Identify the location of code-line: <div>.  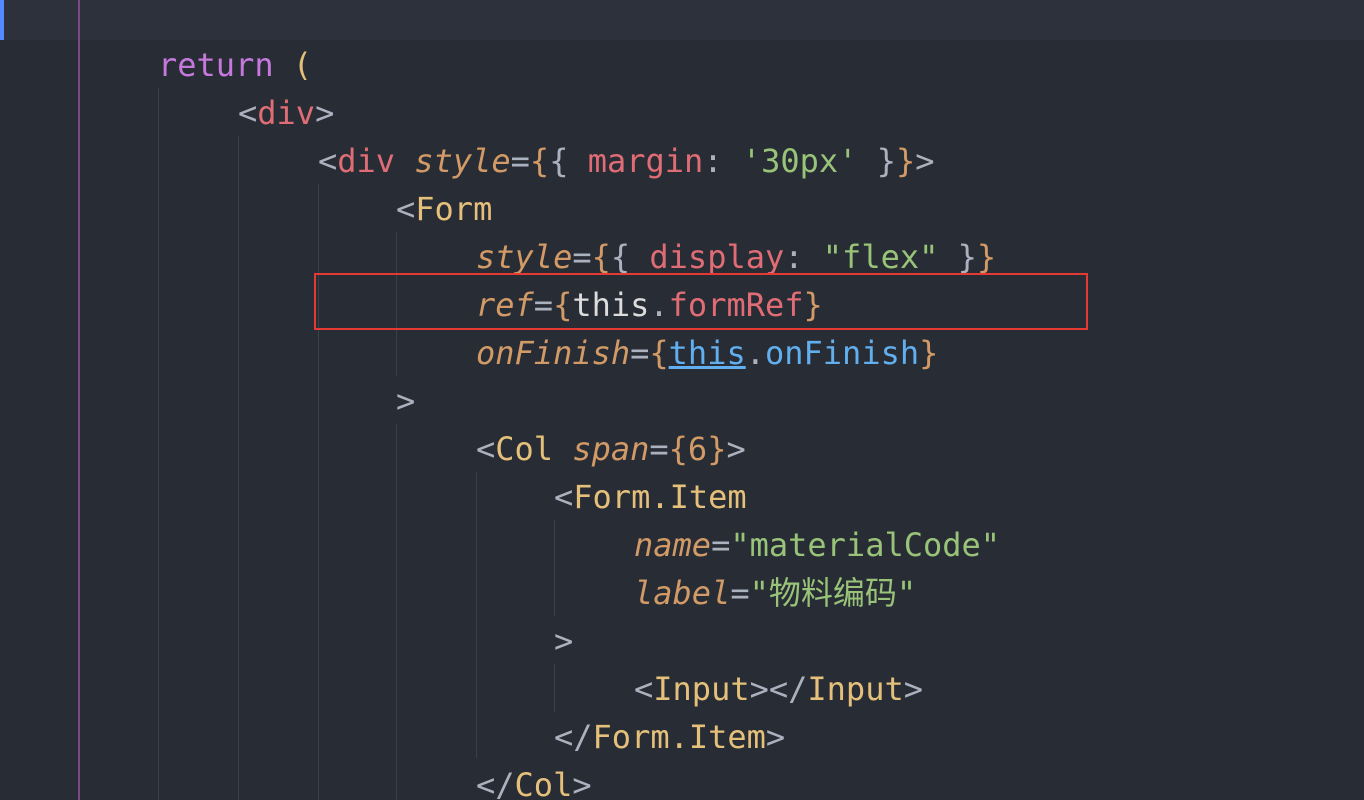
(286, 113).